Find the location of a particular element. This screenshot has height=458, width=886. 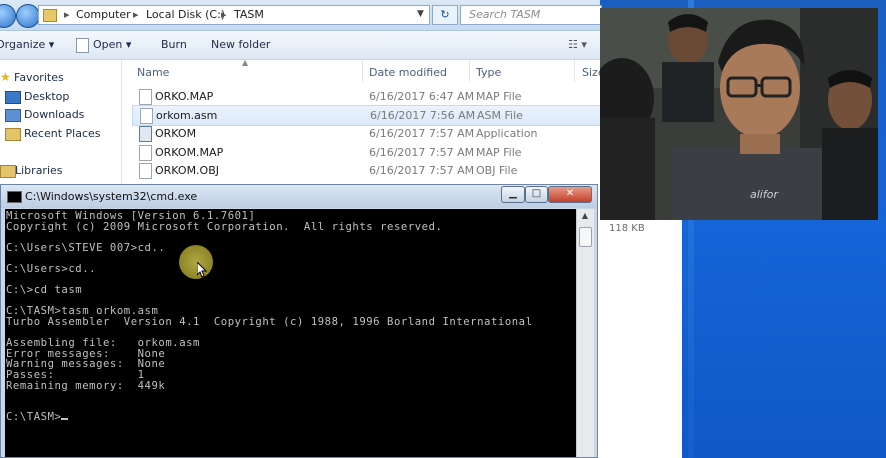

file-name: ORKOM.MAP is located at coordinates (189, 152).